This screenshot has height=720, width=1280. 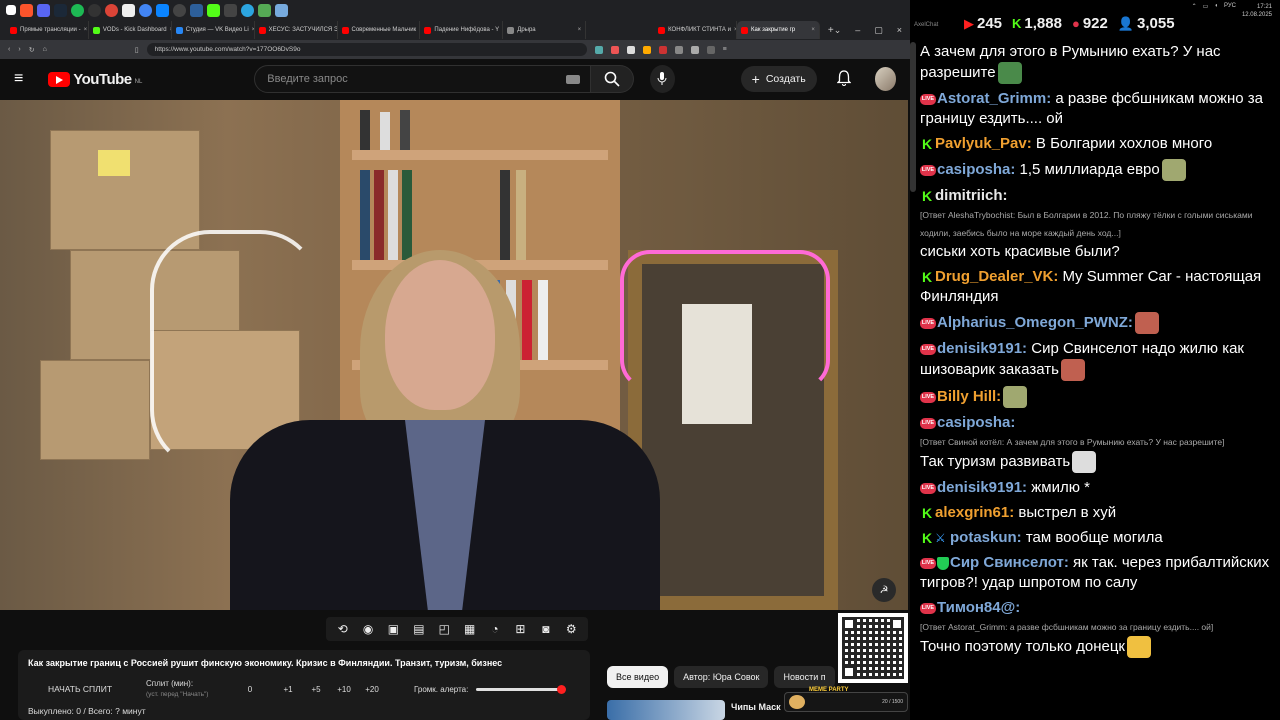 What do you see at coordinates (213, 10) in the screenshot?
I see `kick-icon` at bounding box center [213, 10].